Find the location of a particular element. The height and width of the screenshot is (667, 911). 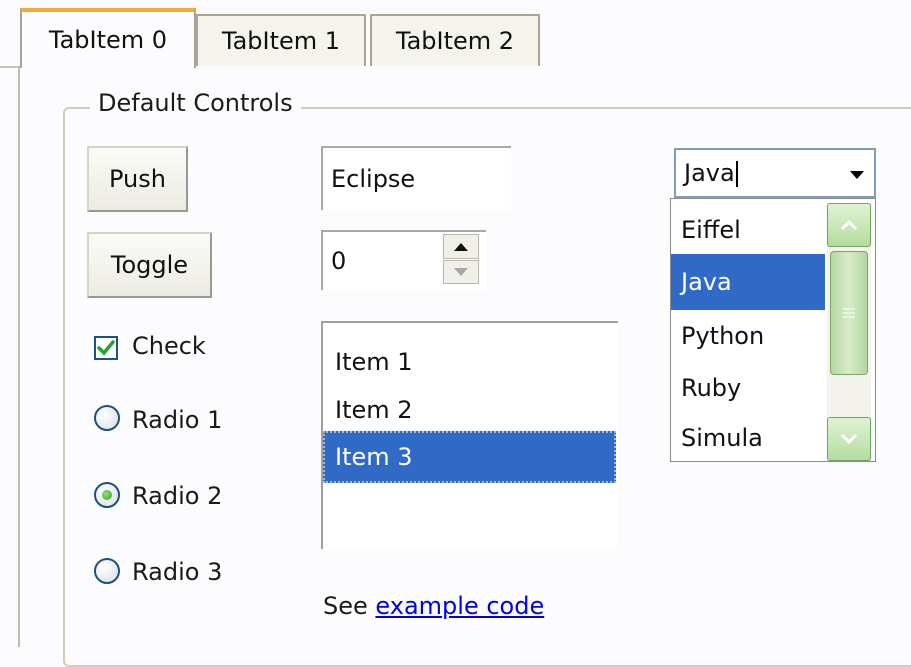

dropdown-scrollbar is located at coordinates (849, 332).